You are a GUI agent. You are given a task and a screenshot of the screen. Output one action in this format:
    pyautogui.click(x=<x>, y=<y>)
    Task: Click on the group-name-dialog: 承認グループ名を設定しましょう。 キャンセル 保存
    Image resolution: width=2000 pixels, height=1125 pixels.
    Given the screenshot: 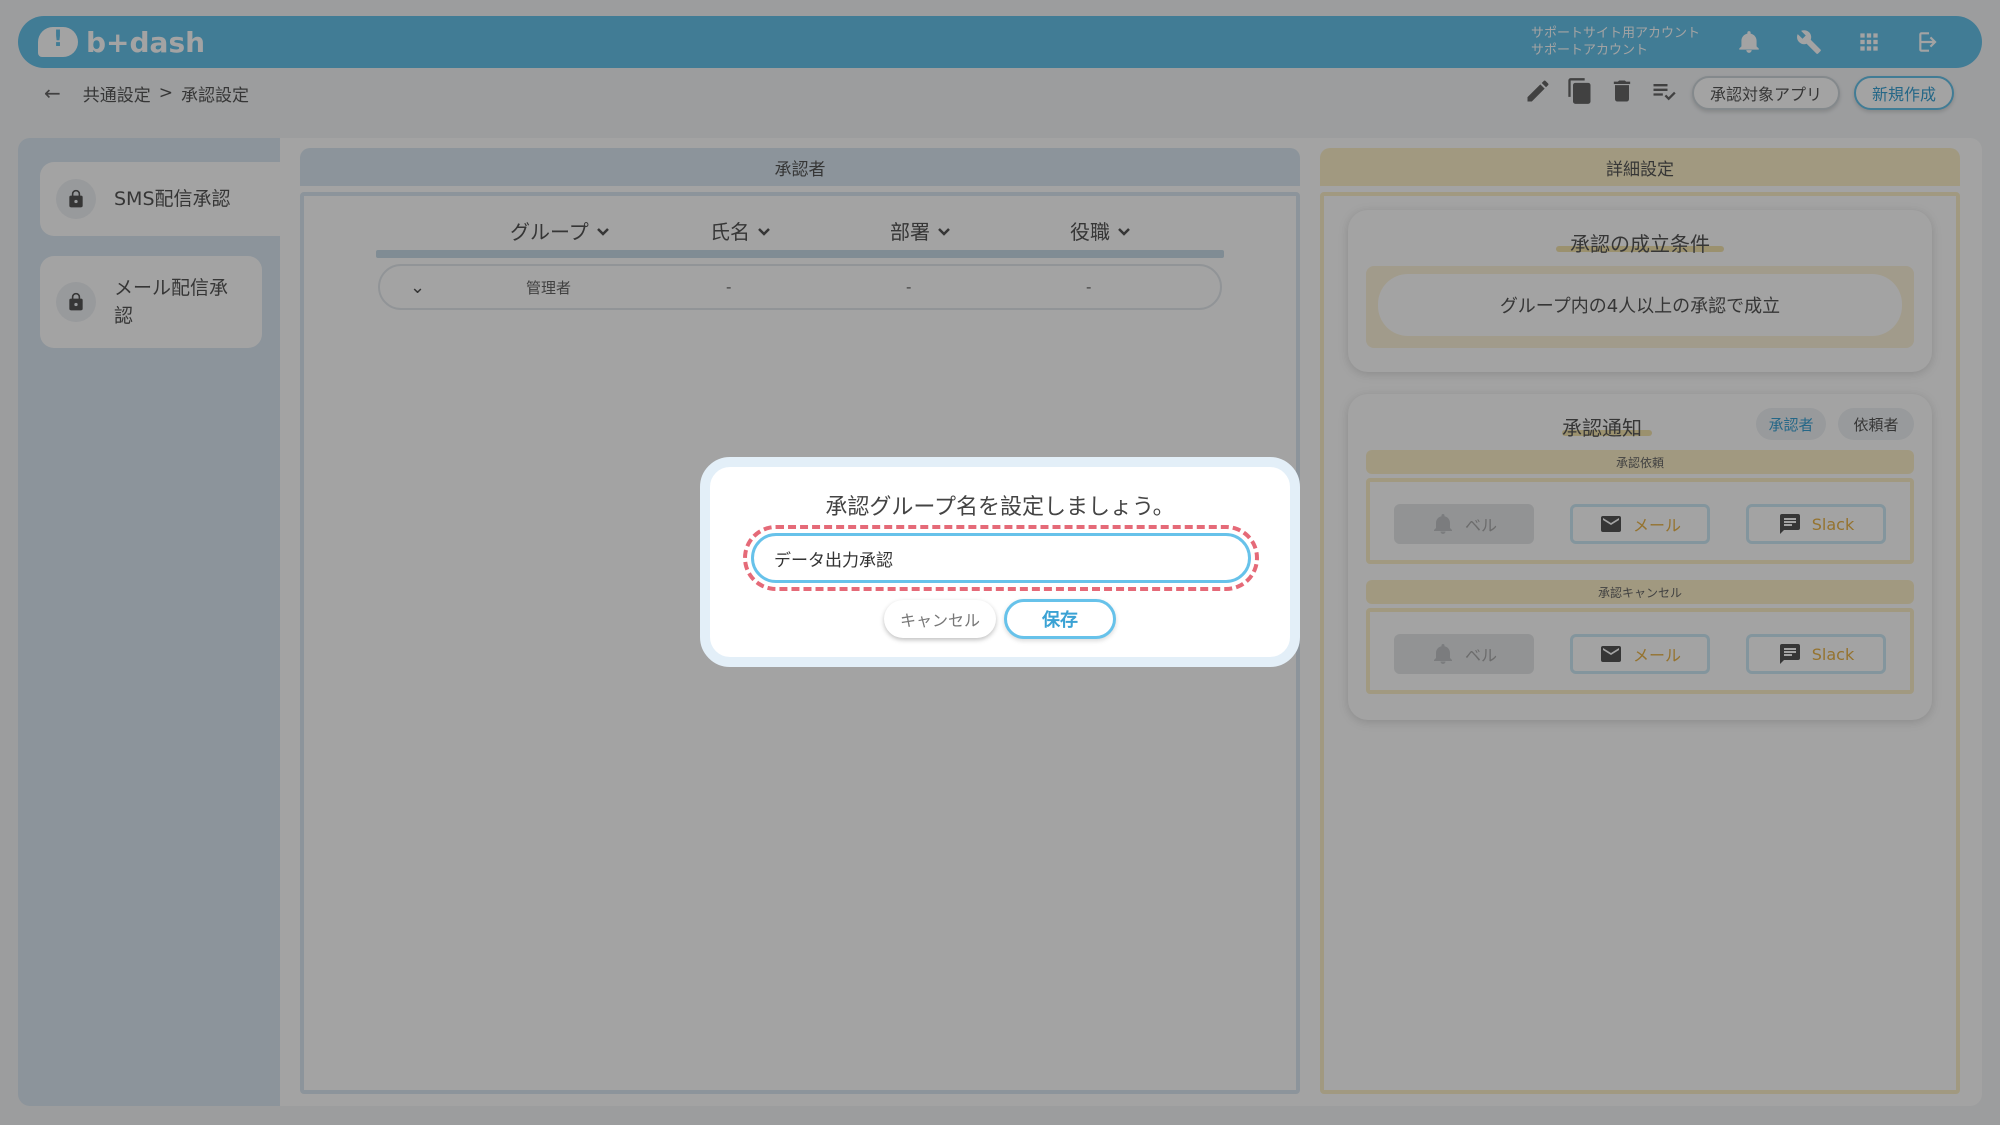 What is the action you would take?
    pyautogui.click(x=1000, y=562)
    